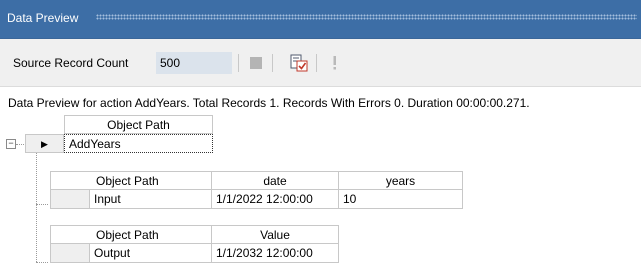 The height and width of the screenshot is (276, 641). I want to click on input-cell-date: 1/1/2022 12:00:00, so click(275, 199).